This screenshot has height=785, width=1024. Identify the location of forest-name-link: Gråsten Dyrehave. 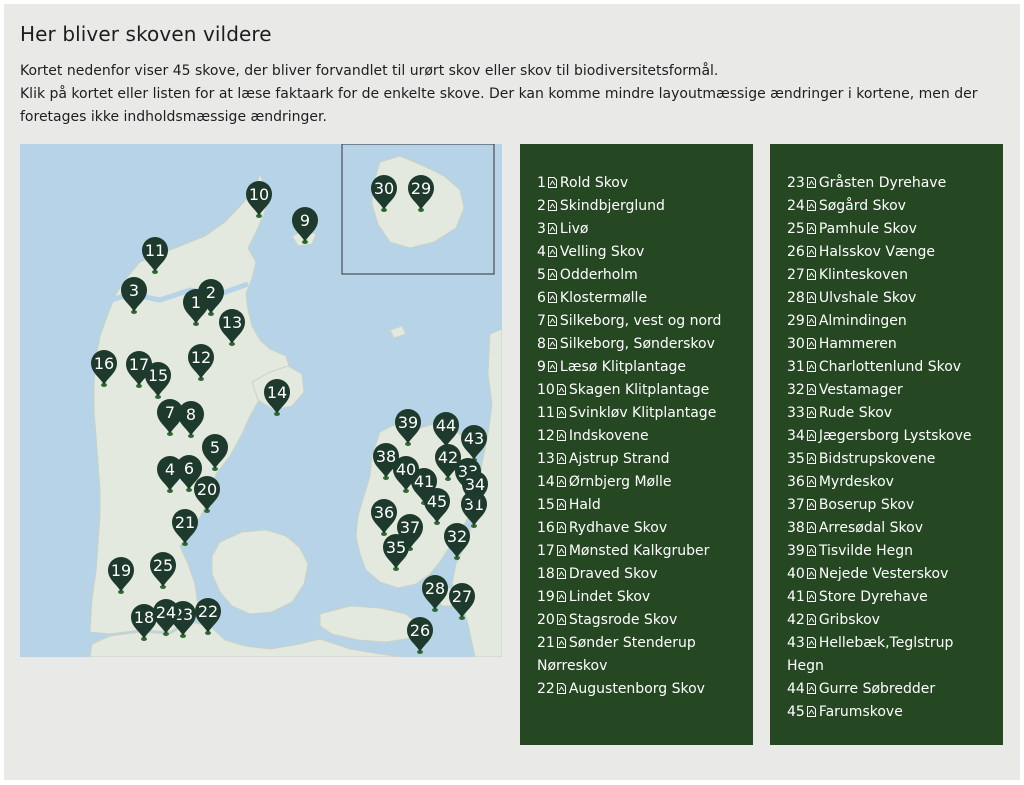
(882, 183).